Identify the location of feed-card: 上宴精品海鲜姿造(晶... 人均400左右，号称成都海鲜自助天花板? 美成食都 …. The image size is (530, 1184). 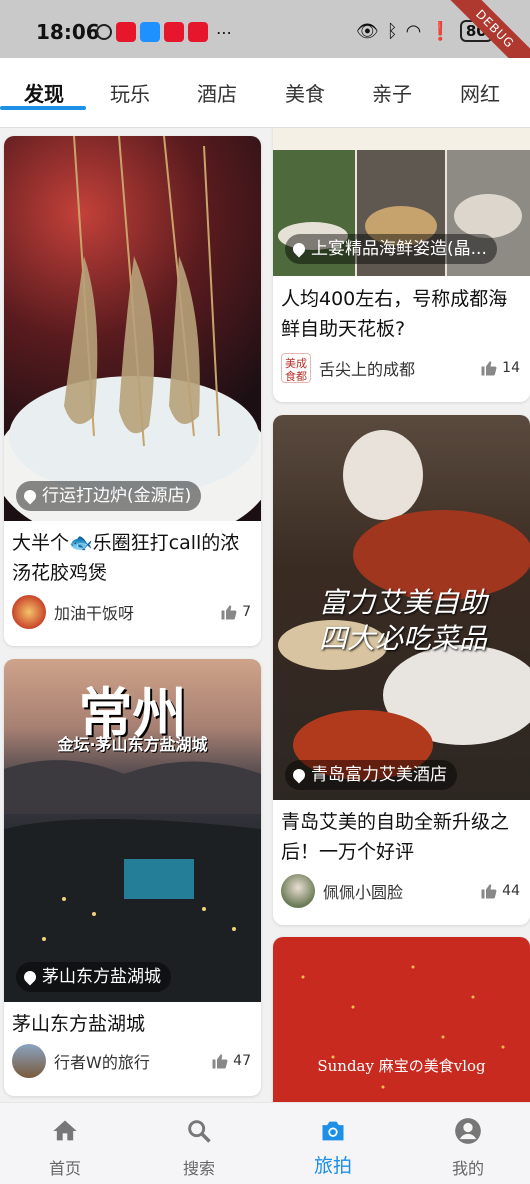
(401, 265).